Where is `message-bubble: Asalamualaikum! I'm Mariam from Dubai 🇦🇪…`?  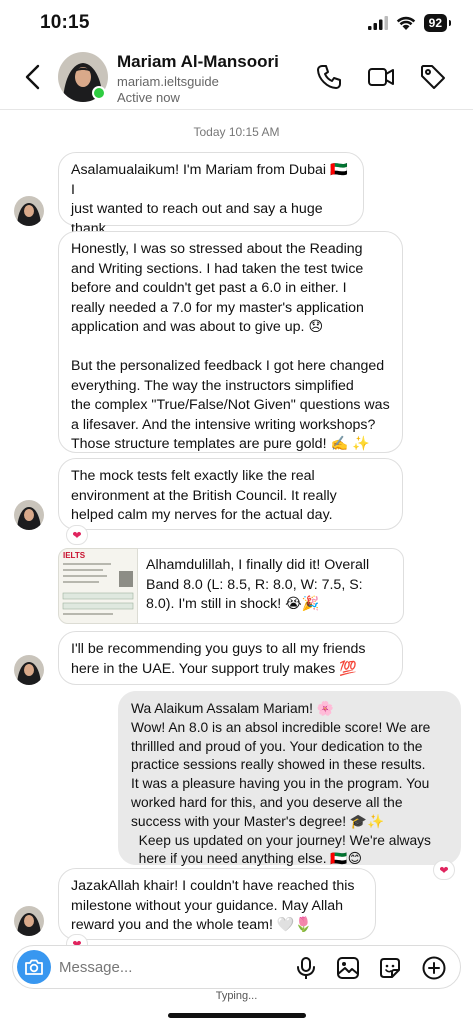 message-bubble: Asalamualaikum! I'm Mariam from Dubai 🇦🇪… is located at coordinates (211, 204).